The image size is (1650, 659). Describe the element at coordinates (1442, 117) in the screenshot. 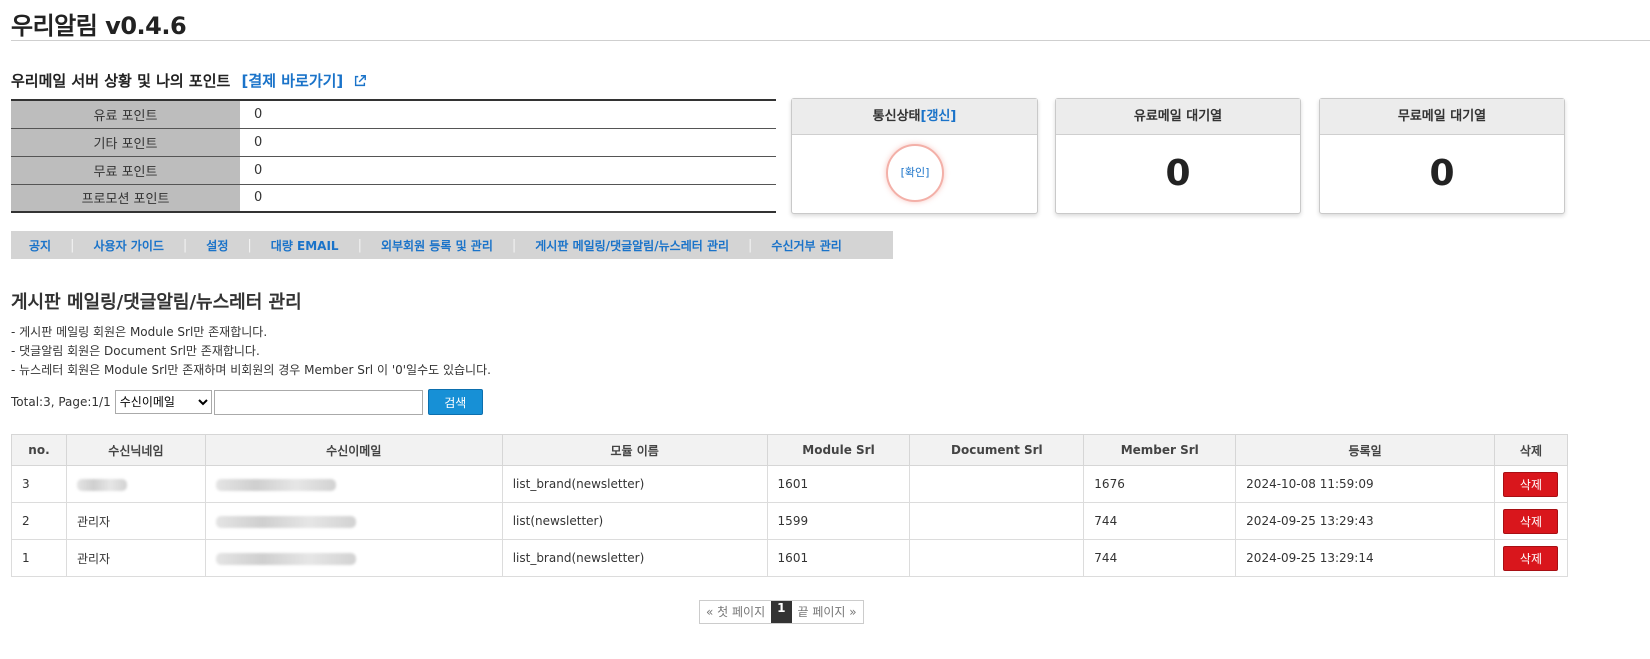

I see `free-queue-title: 무료메일 대기열` at that location.